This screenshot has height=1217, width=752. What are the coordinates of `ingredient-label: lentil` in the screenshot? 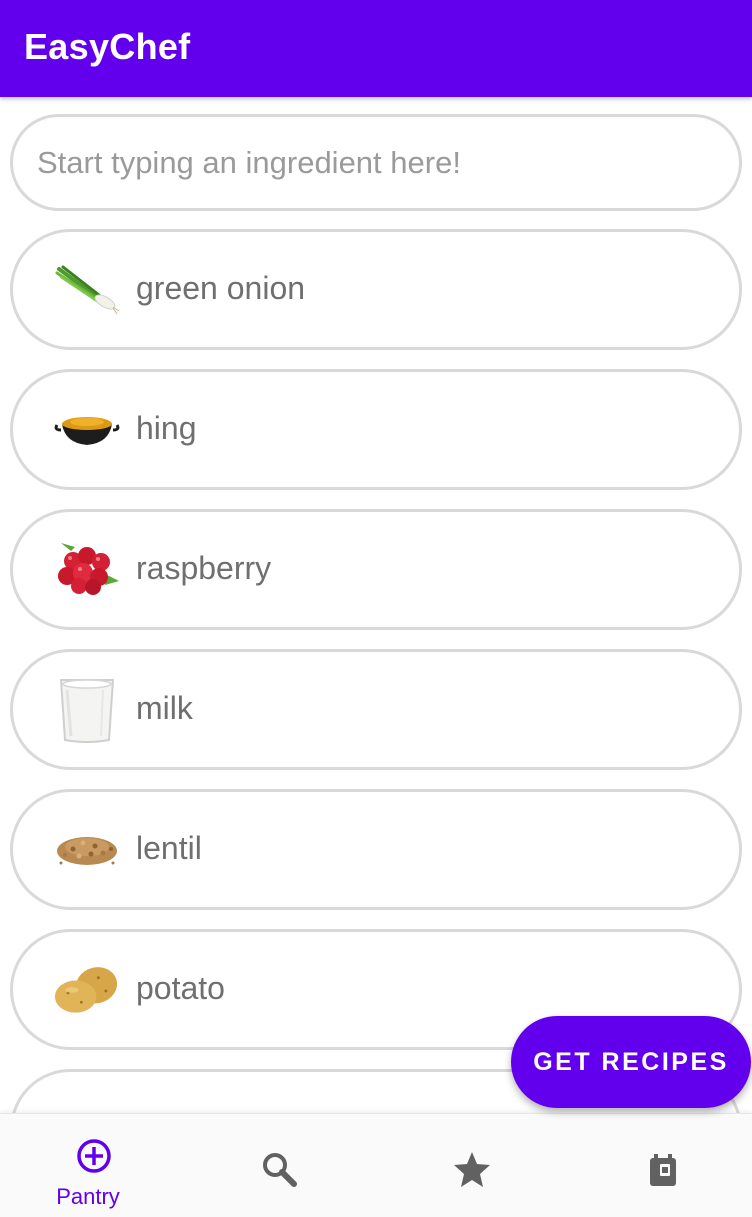 It's located at (169, 848).